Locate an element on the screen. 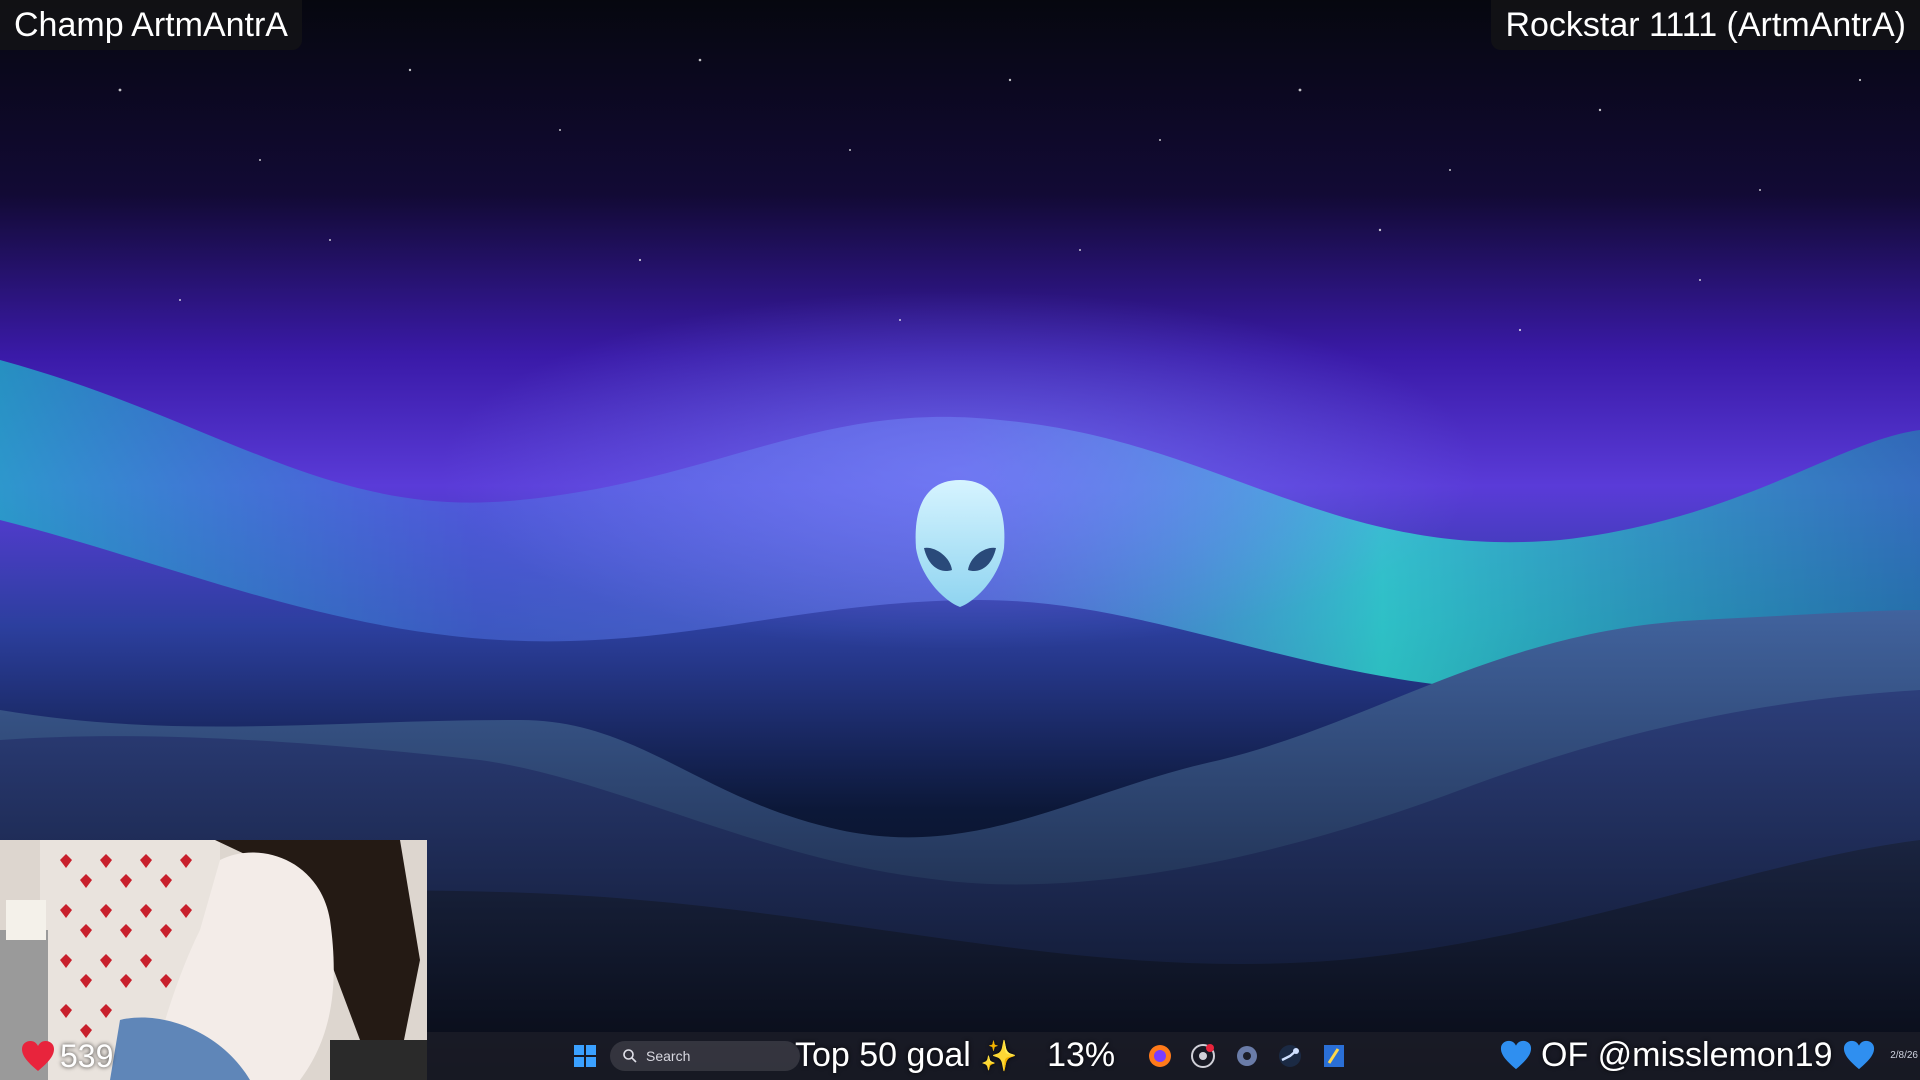  sparkle-icon: ✨ is located at coordinates (999, 1056).